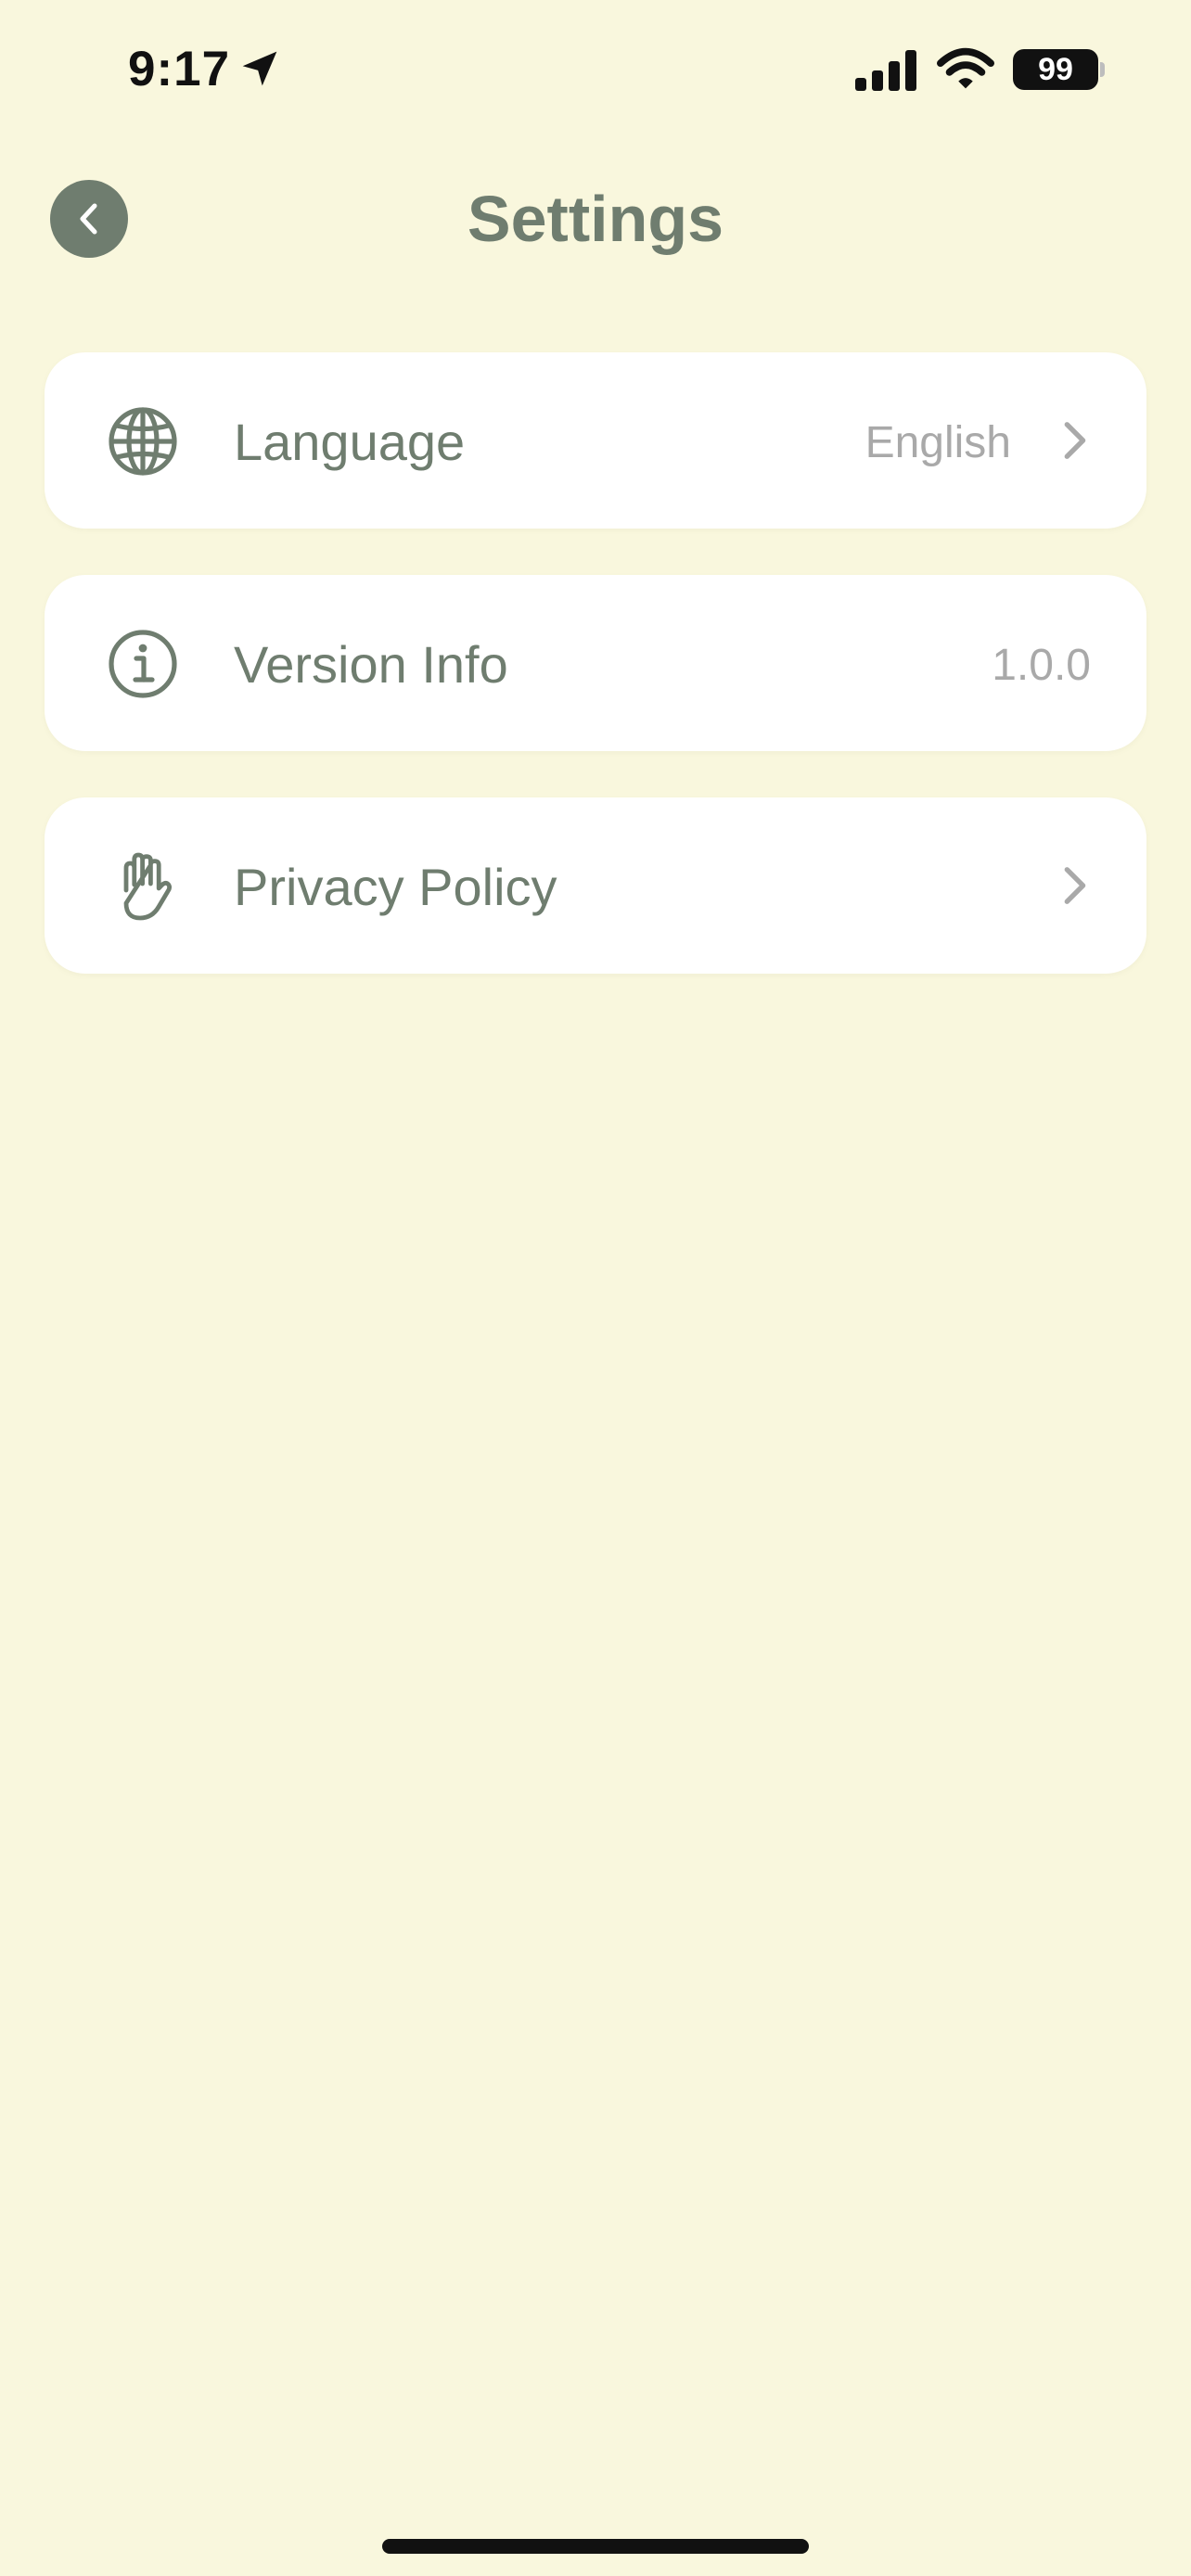  I want to click on battery-nub, so click(1102, 69).